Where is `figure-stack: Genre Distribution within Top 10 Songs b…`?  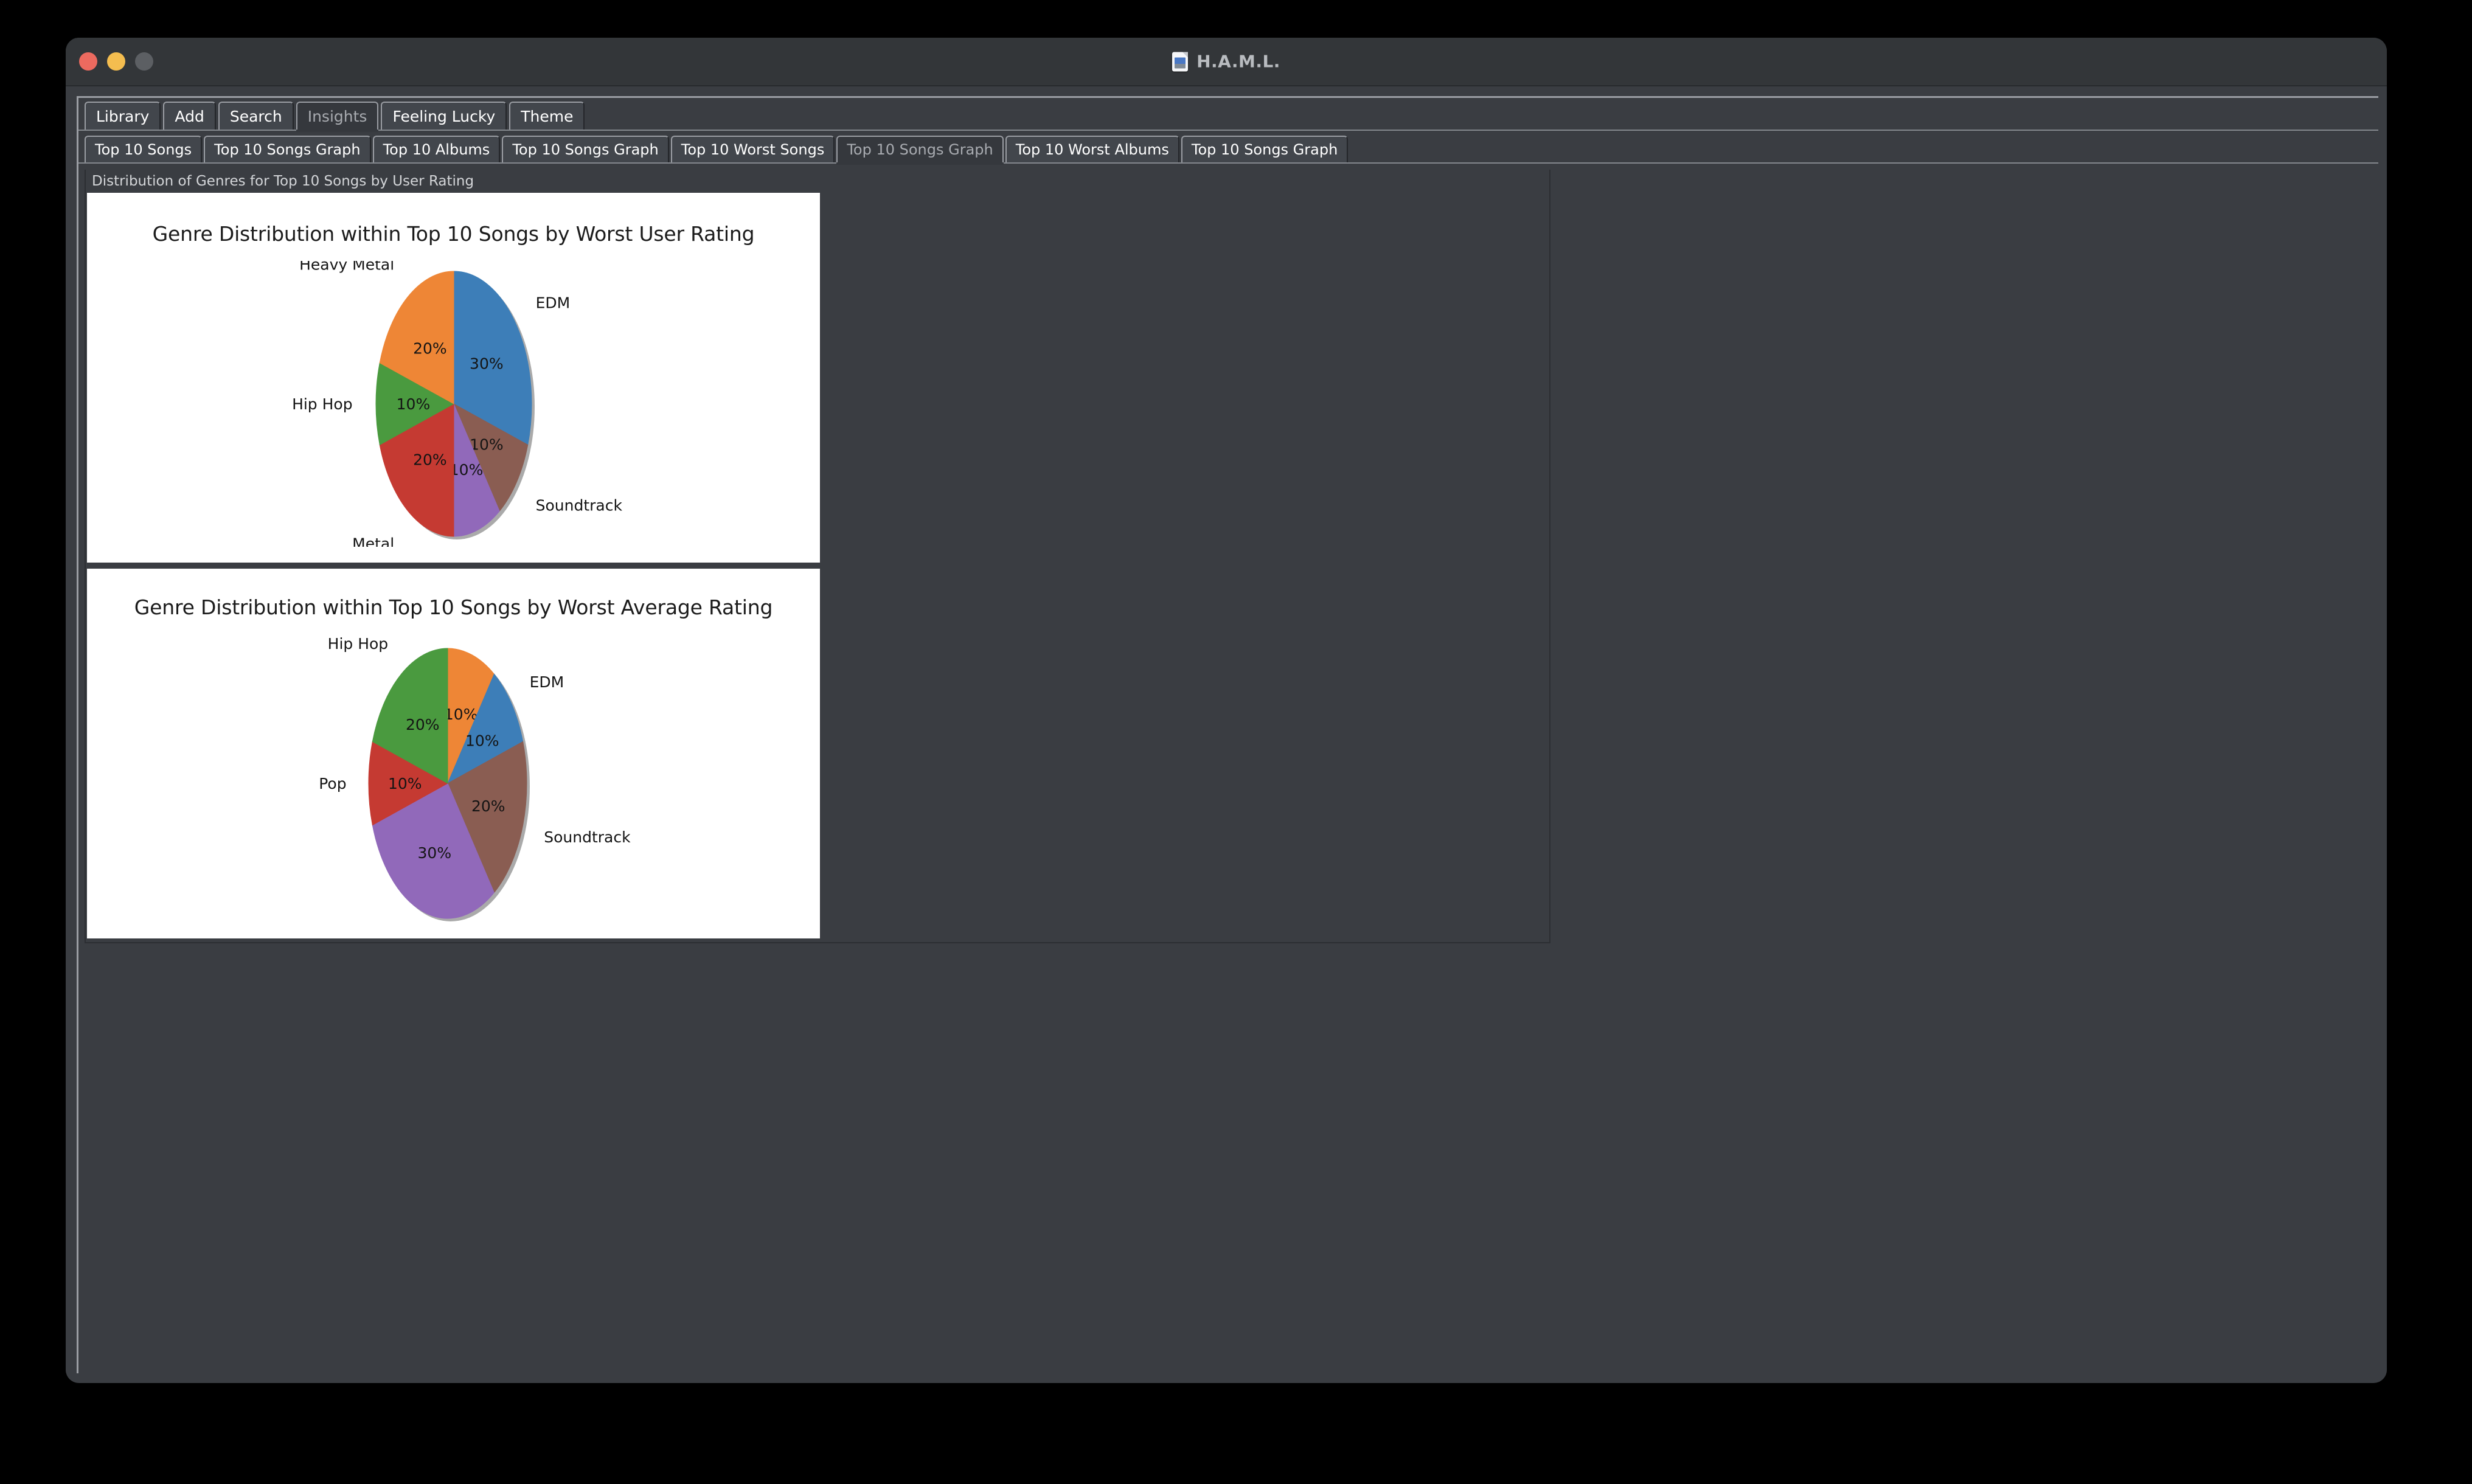
figure-stack: Genre Distribution within Top 10 Songs b… is located at coordinates (453, 565).